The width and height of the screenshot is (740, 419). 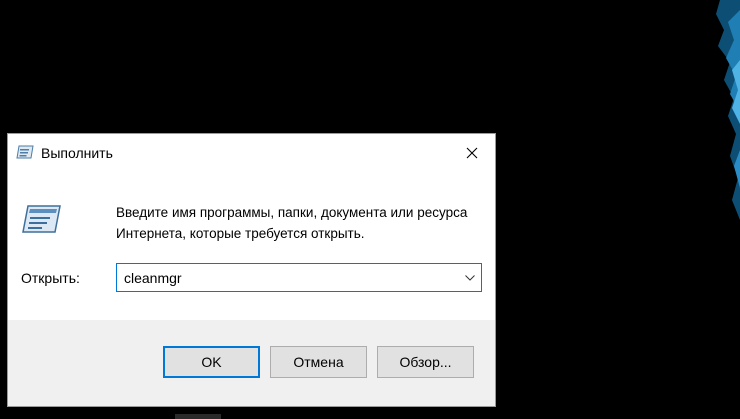 I want to click on run-icon, so click(x=25, y=152).